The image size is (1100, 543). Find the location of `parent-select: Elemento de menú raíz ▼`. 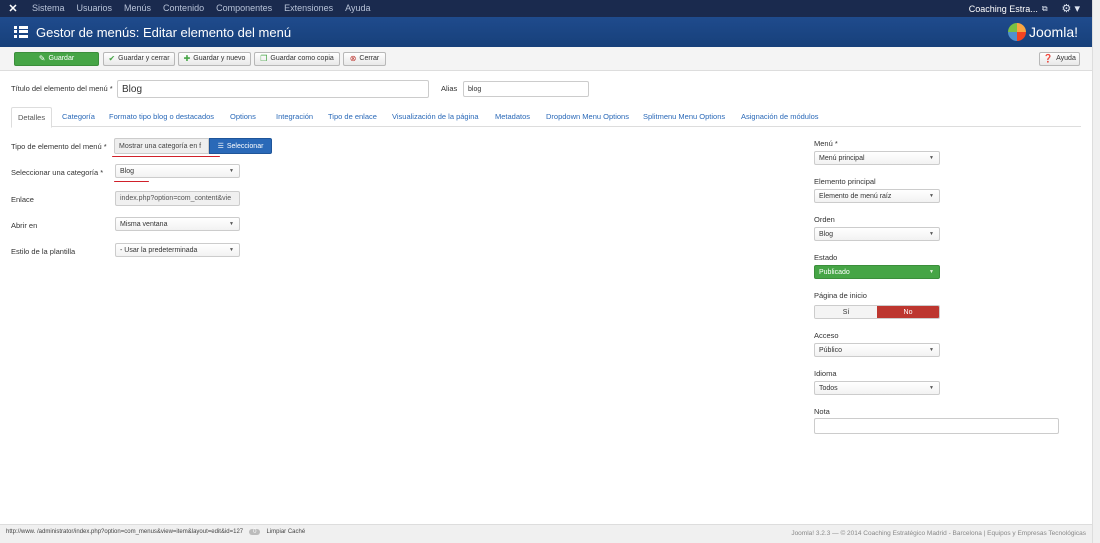

parent-select: Elemento de menú raíz ▼ is located at coordinates (877, 196).